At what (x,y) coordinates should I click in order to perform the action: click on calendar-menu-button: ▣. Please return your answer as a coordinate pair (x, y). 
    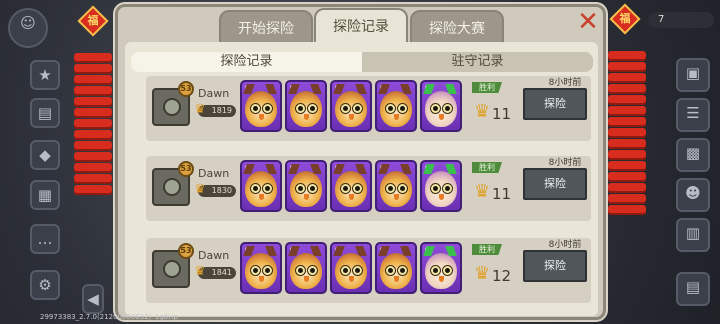
    Looking at the image, I should click on (693, 75).